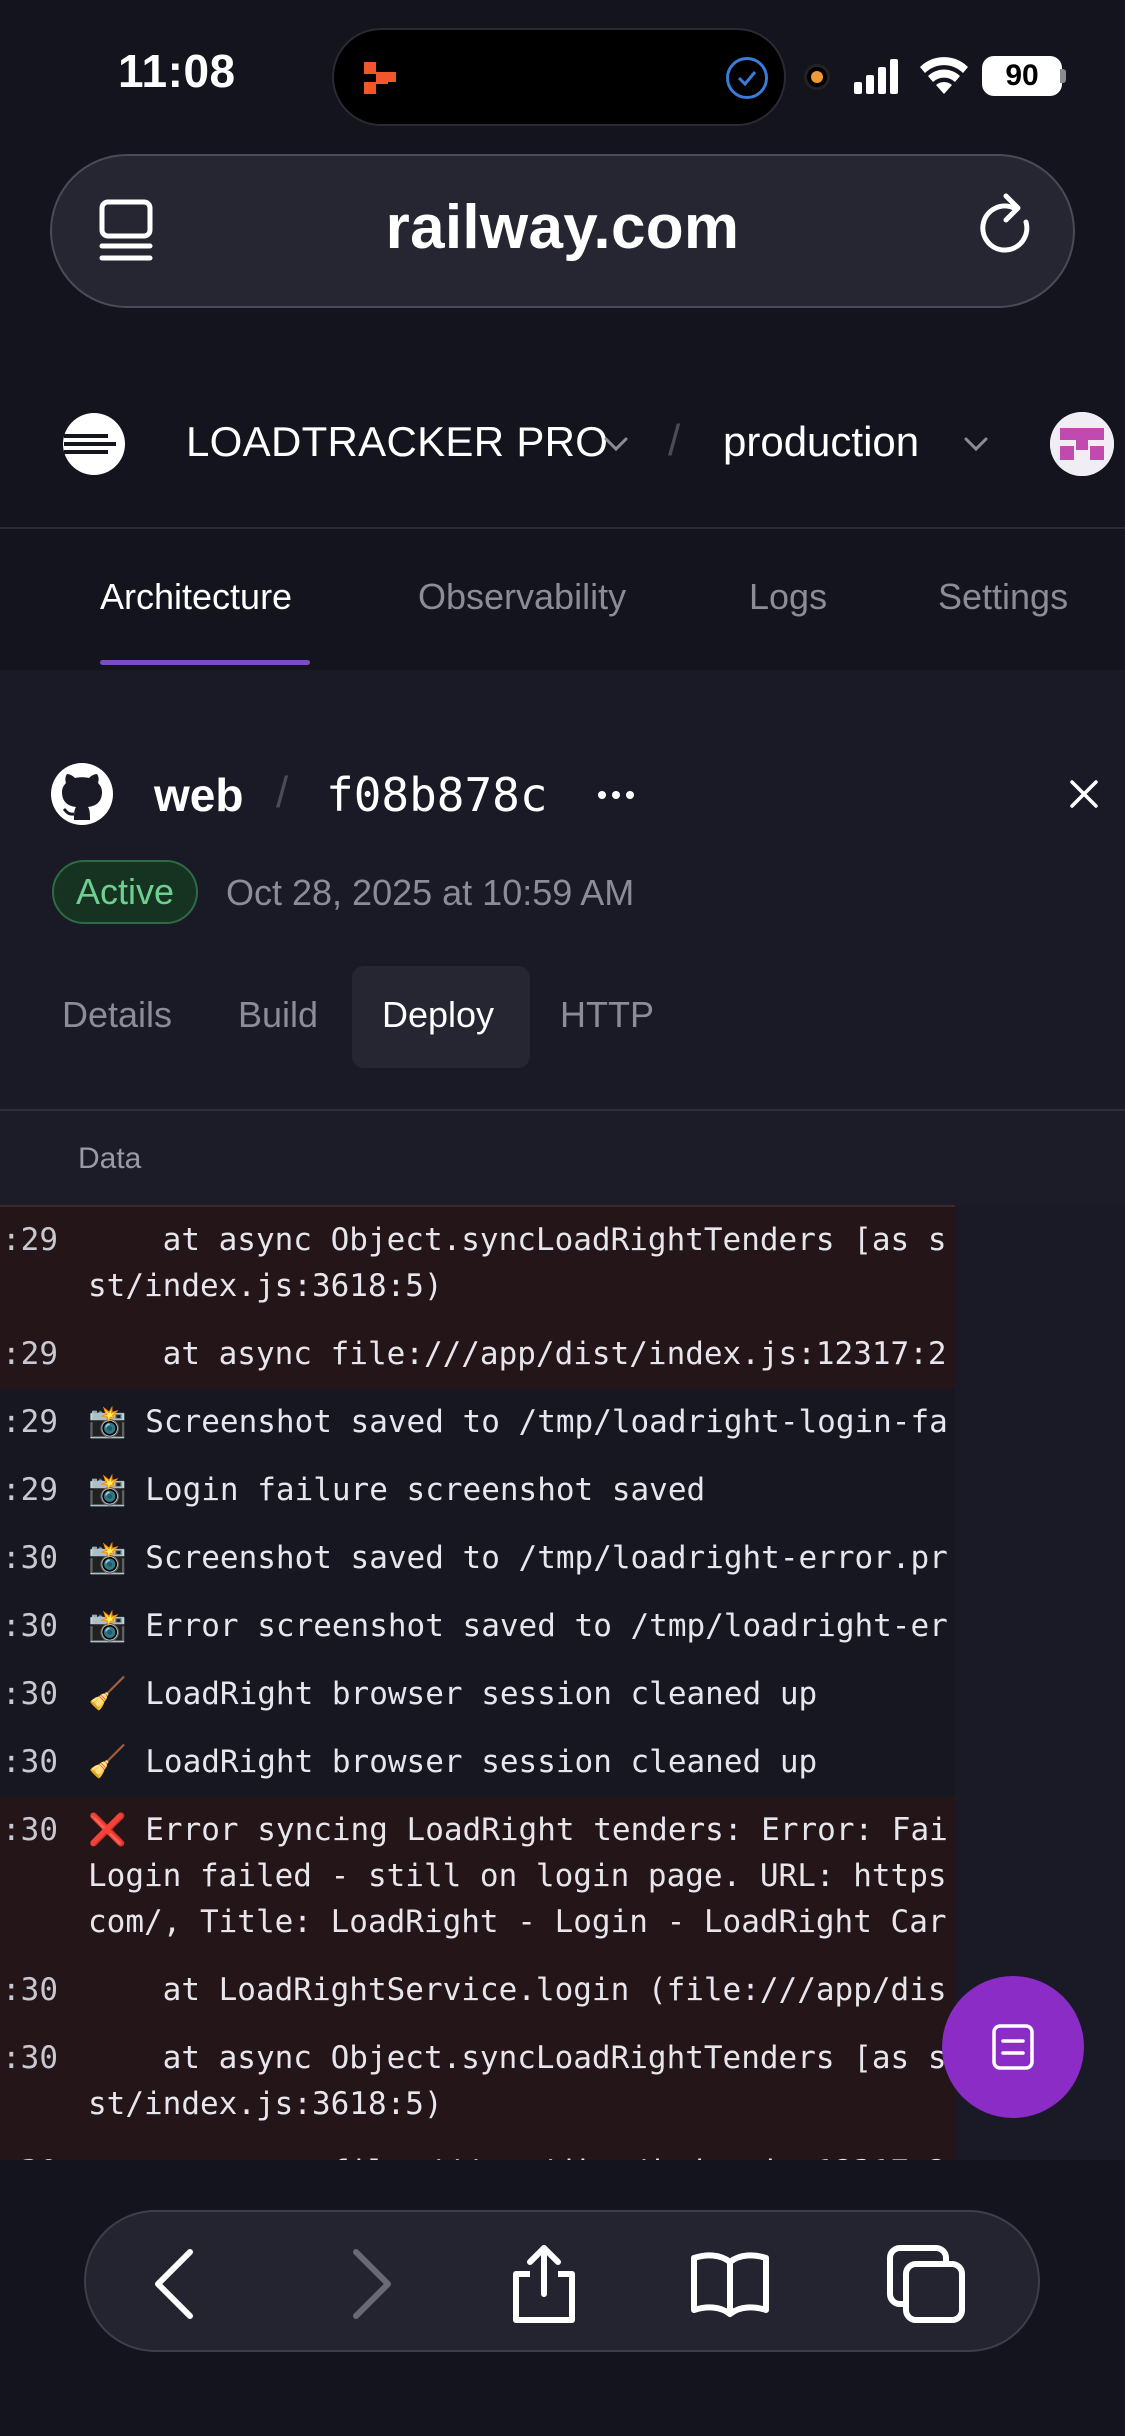 Image resolution: width=1125 pixels, height=2436 pixels. I want to click on tab-build: Build, so click(278, 1015).